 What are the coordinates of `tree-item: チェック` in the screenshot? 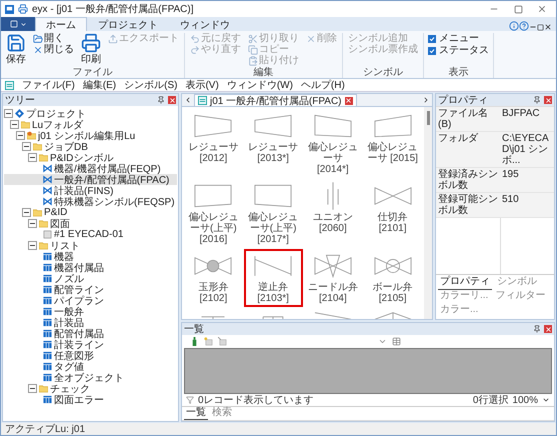 It's located at (90, 388).